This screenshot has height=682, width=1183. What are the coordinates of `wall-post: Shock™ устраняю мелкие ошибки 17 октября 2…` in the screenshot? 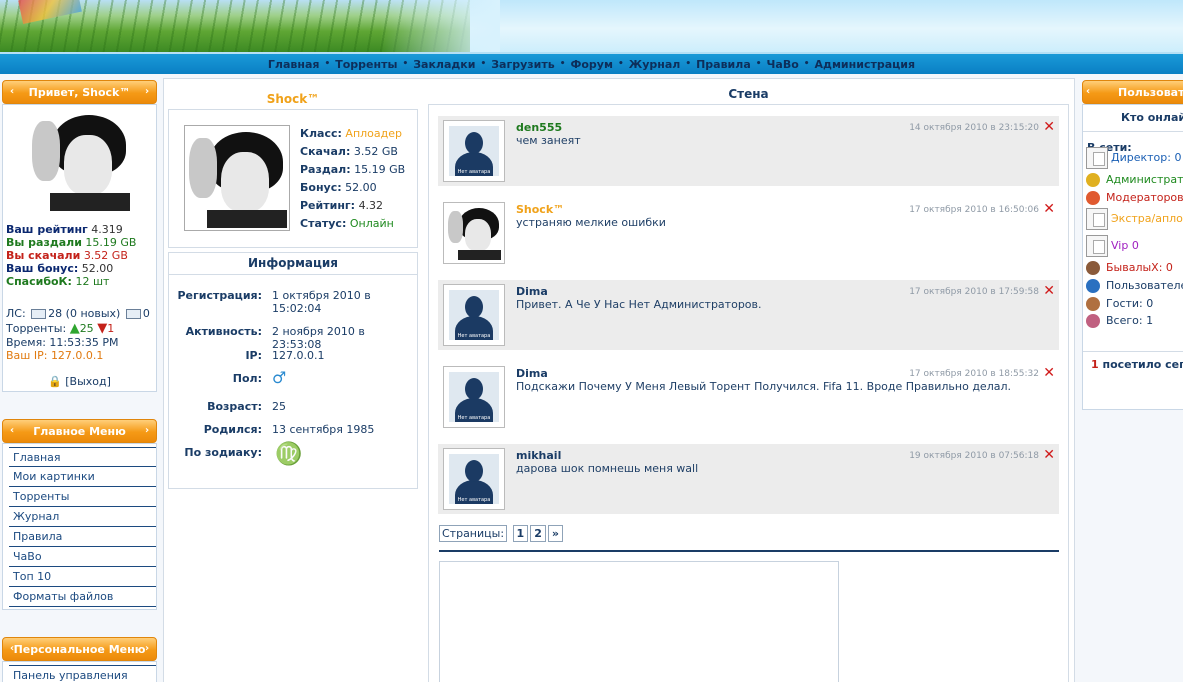 It's located at (748, 233).